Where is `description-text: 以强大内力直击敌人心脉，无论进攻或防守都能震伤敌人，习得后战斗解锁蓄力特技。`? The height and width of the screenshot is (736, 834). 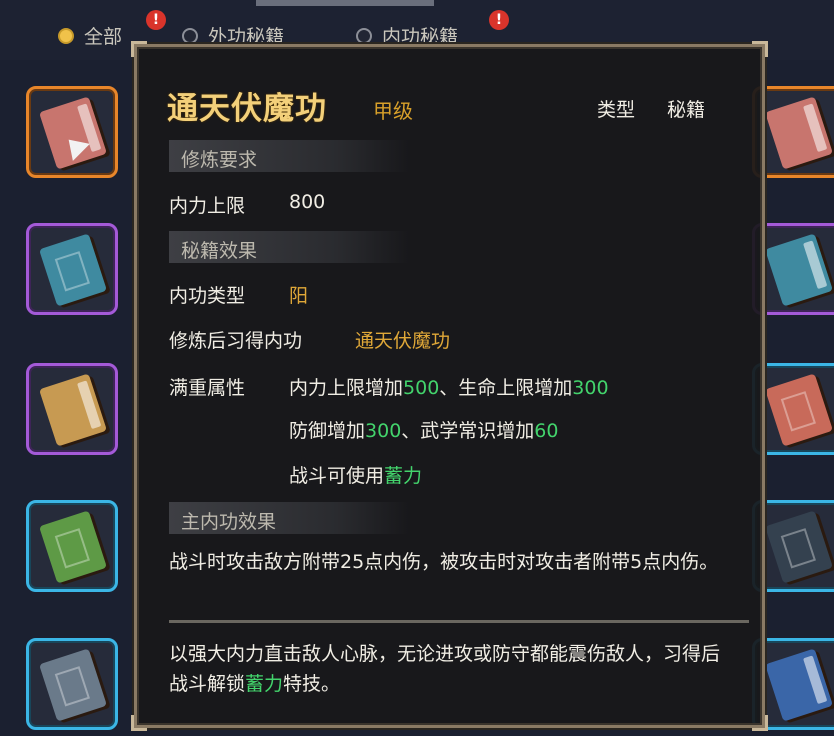
description-text: 以强大内力直击敌人心脉，无论进攻或防守都能震伤敌人，习得后战斗解锁蓄力特技。 is located at coordinates (449, 669).